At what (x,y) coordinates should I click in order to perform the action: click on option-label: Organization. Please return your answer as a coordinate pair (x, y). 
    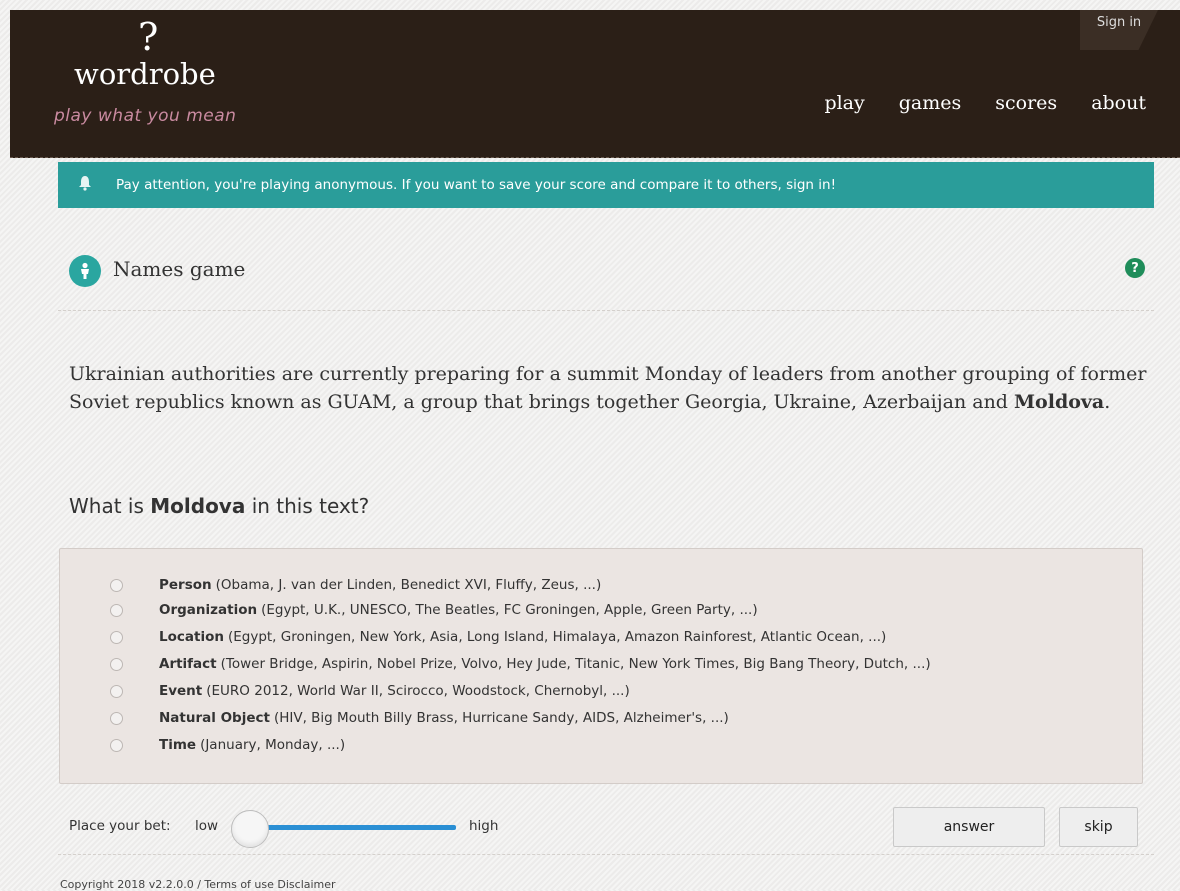
    Looking at the image, I should click on (208, 610).